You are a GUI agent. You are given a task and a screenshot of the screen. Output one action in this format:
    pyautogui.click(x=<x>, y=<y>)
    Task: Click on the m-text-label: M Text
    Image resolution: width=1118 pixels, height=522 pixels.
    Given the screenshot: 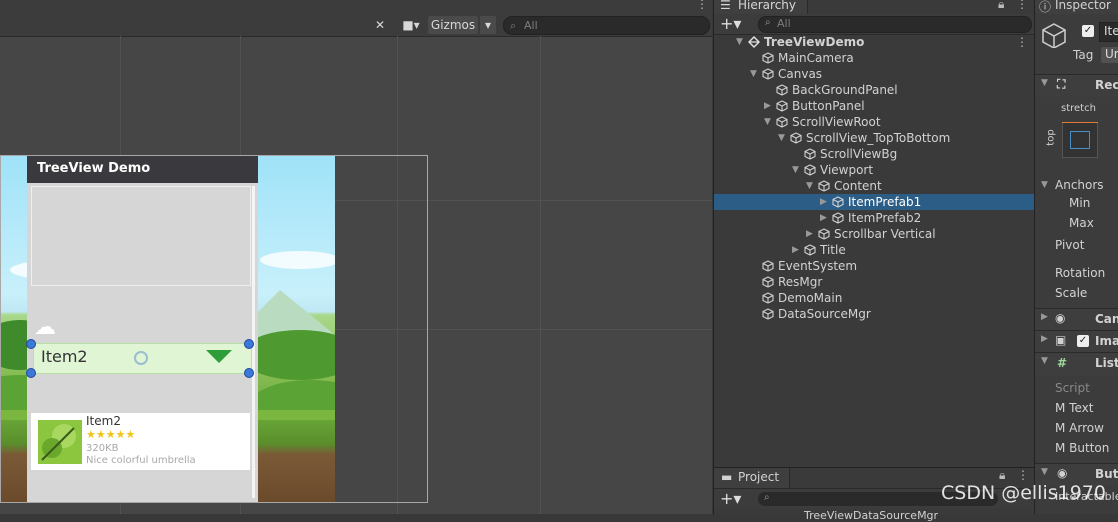 What is the action you would take?
    pyautogui.click(x=1074, y=408)
    